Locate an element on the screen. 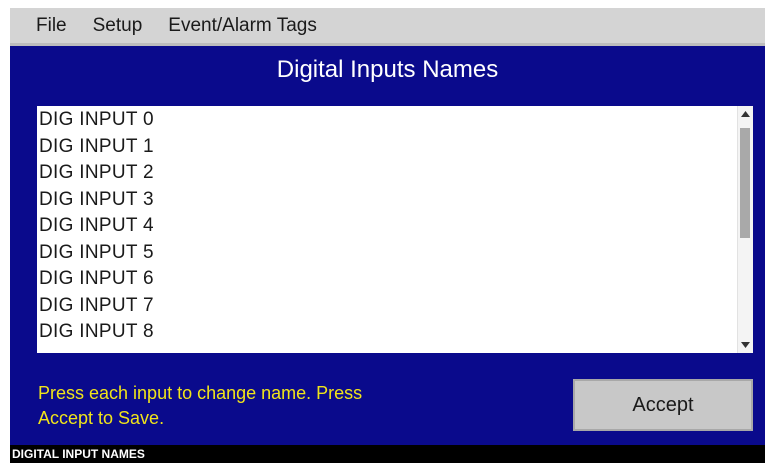 This screenshot has width=765, height=463. list-scrollbar is located at coordinates (745, 229).